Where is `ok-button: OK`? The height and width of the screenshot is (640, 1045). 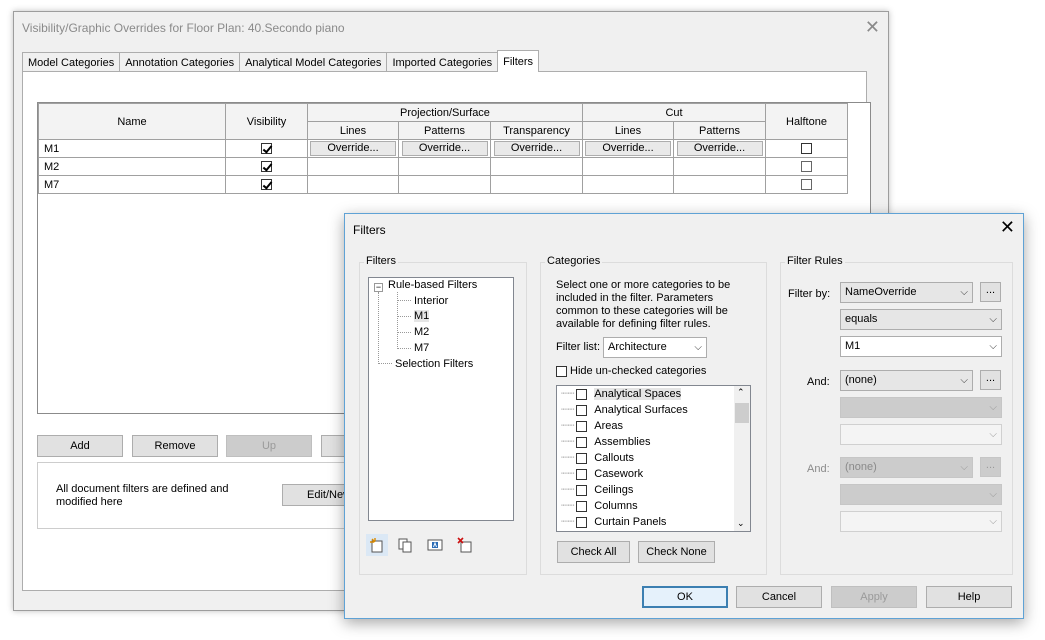 ok-button: OK is located at coordinates (685, 597).